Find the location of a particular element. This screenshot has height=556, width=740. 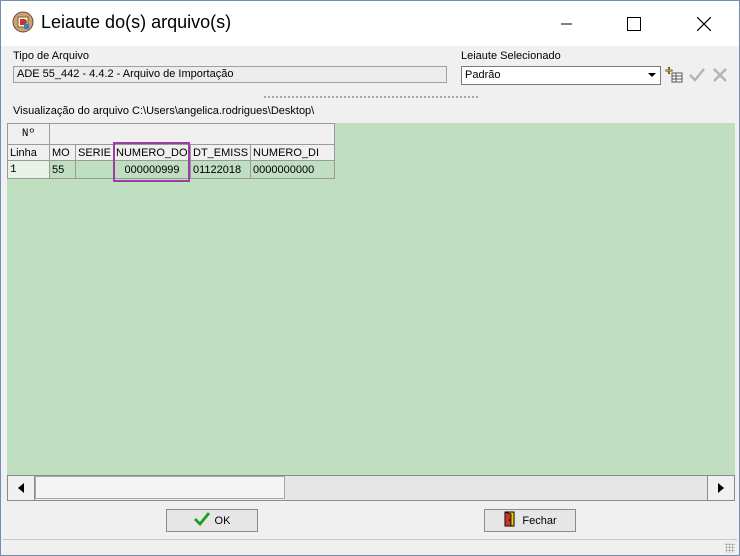

chevron-down-icon is located at coordinates (652, 75).